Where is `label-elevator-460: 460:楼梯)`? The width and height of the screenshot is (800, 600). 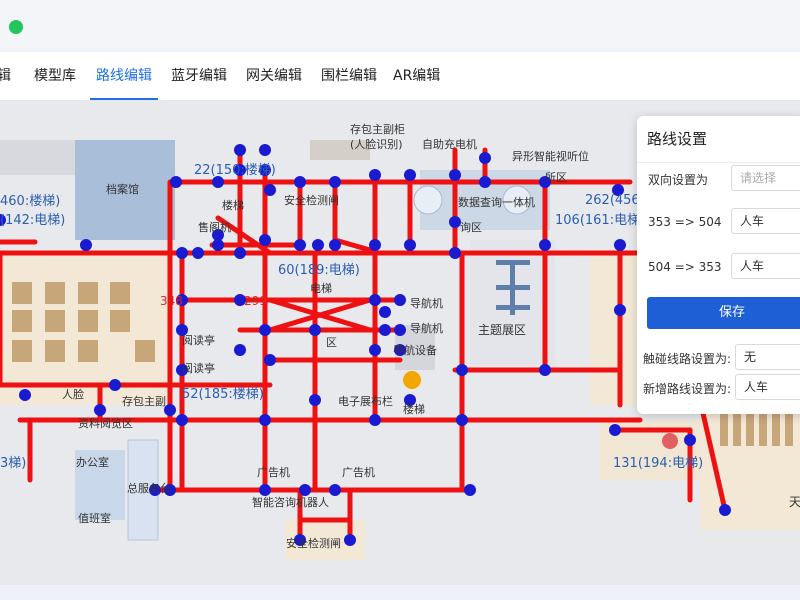 label-elevator-460: 460:楼梯) is located at coordinates (30, 201).